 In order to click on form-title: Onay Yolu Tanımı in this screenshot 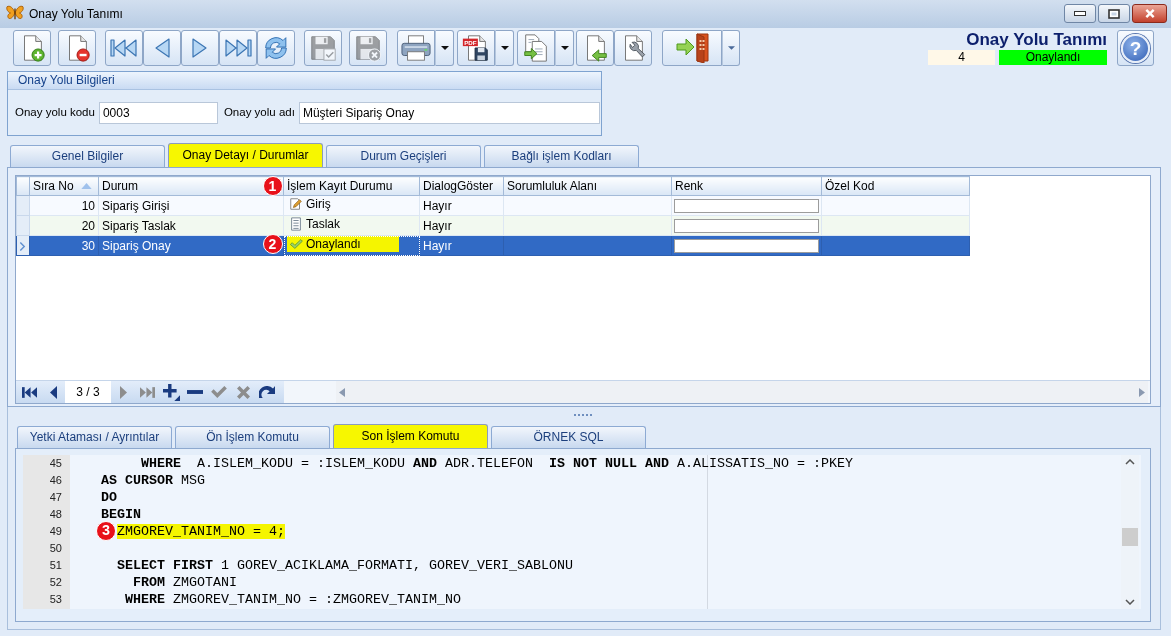, I will do `click(1036, 39)`.